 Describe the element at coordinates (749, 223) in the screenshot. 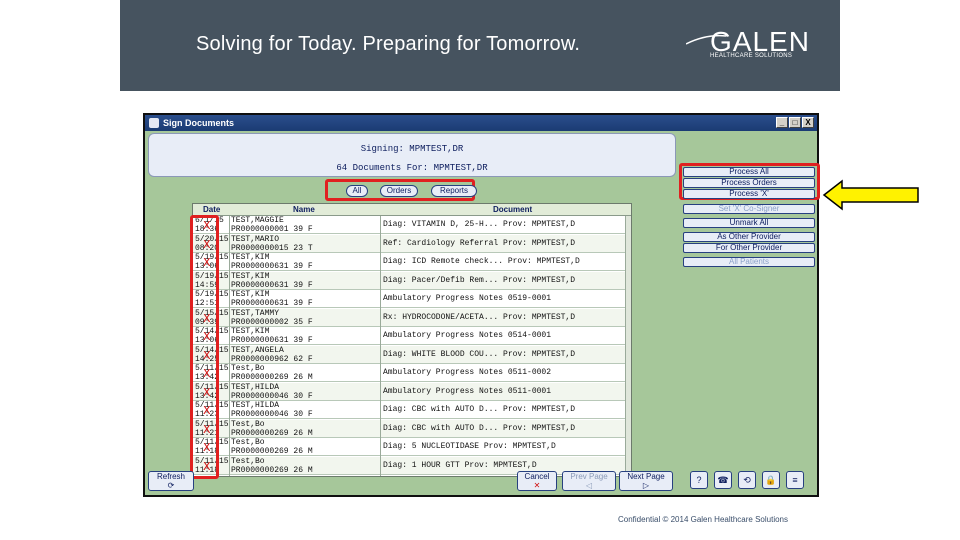

I see `side-button-unmark-all: Unmark All` at that location.